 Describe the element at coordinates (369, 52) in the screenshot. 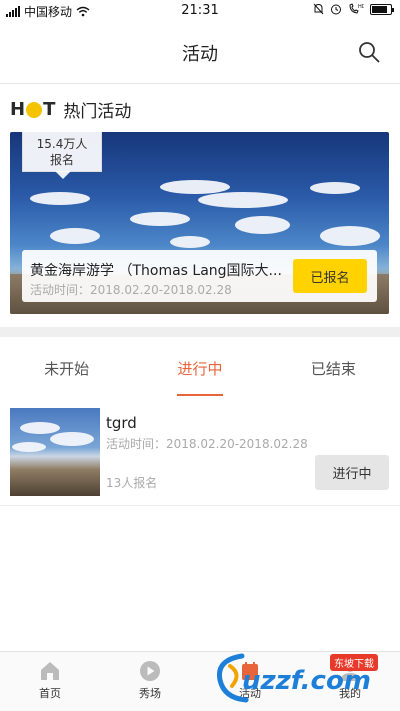

I see `search-icon` at that location.